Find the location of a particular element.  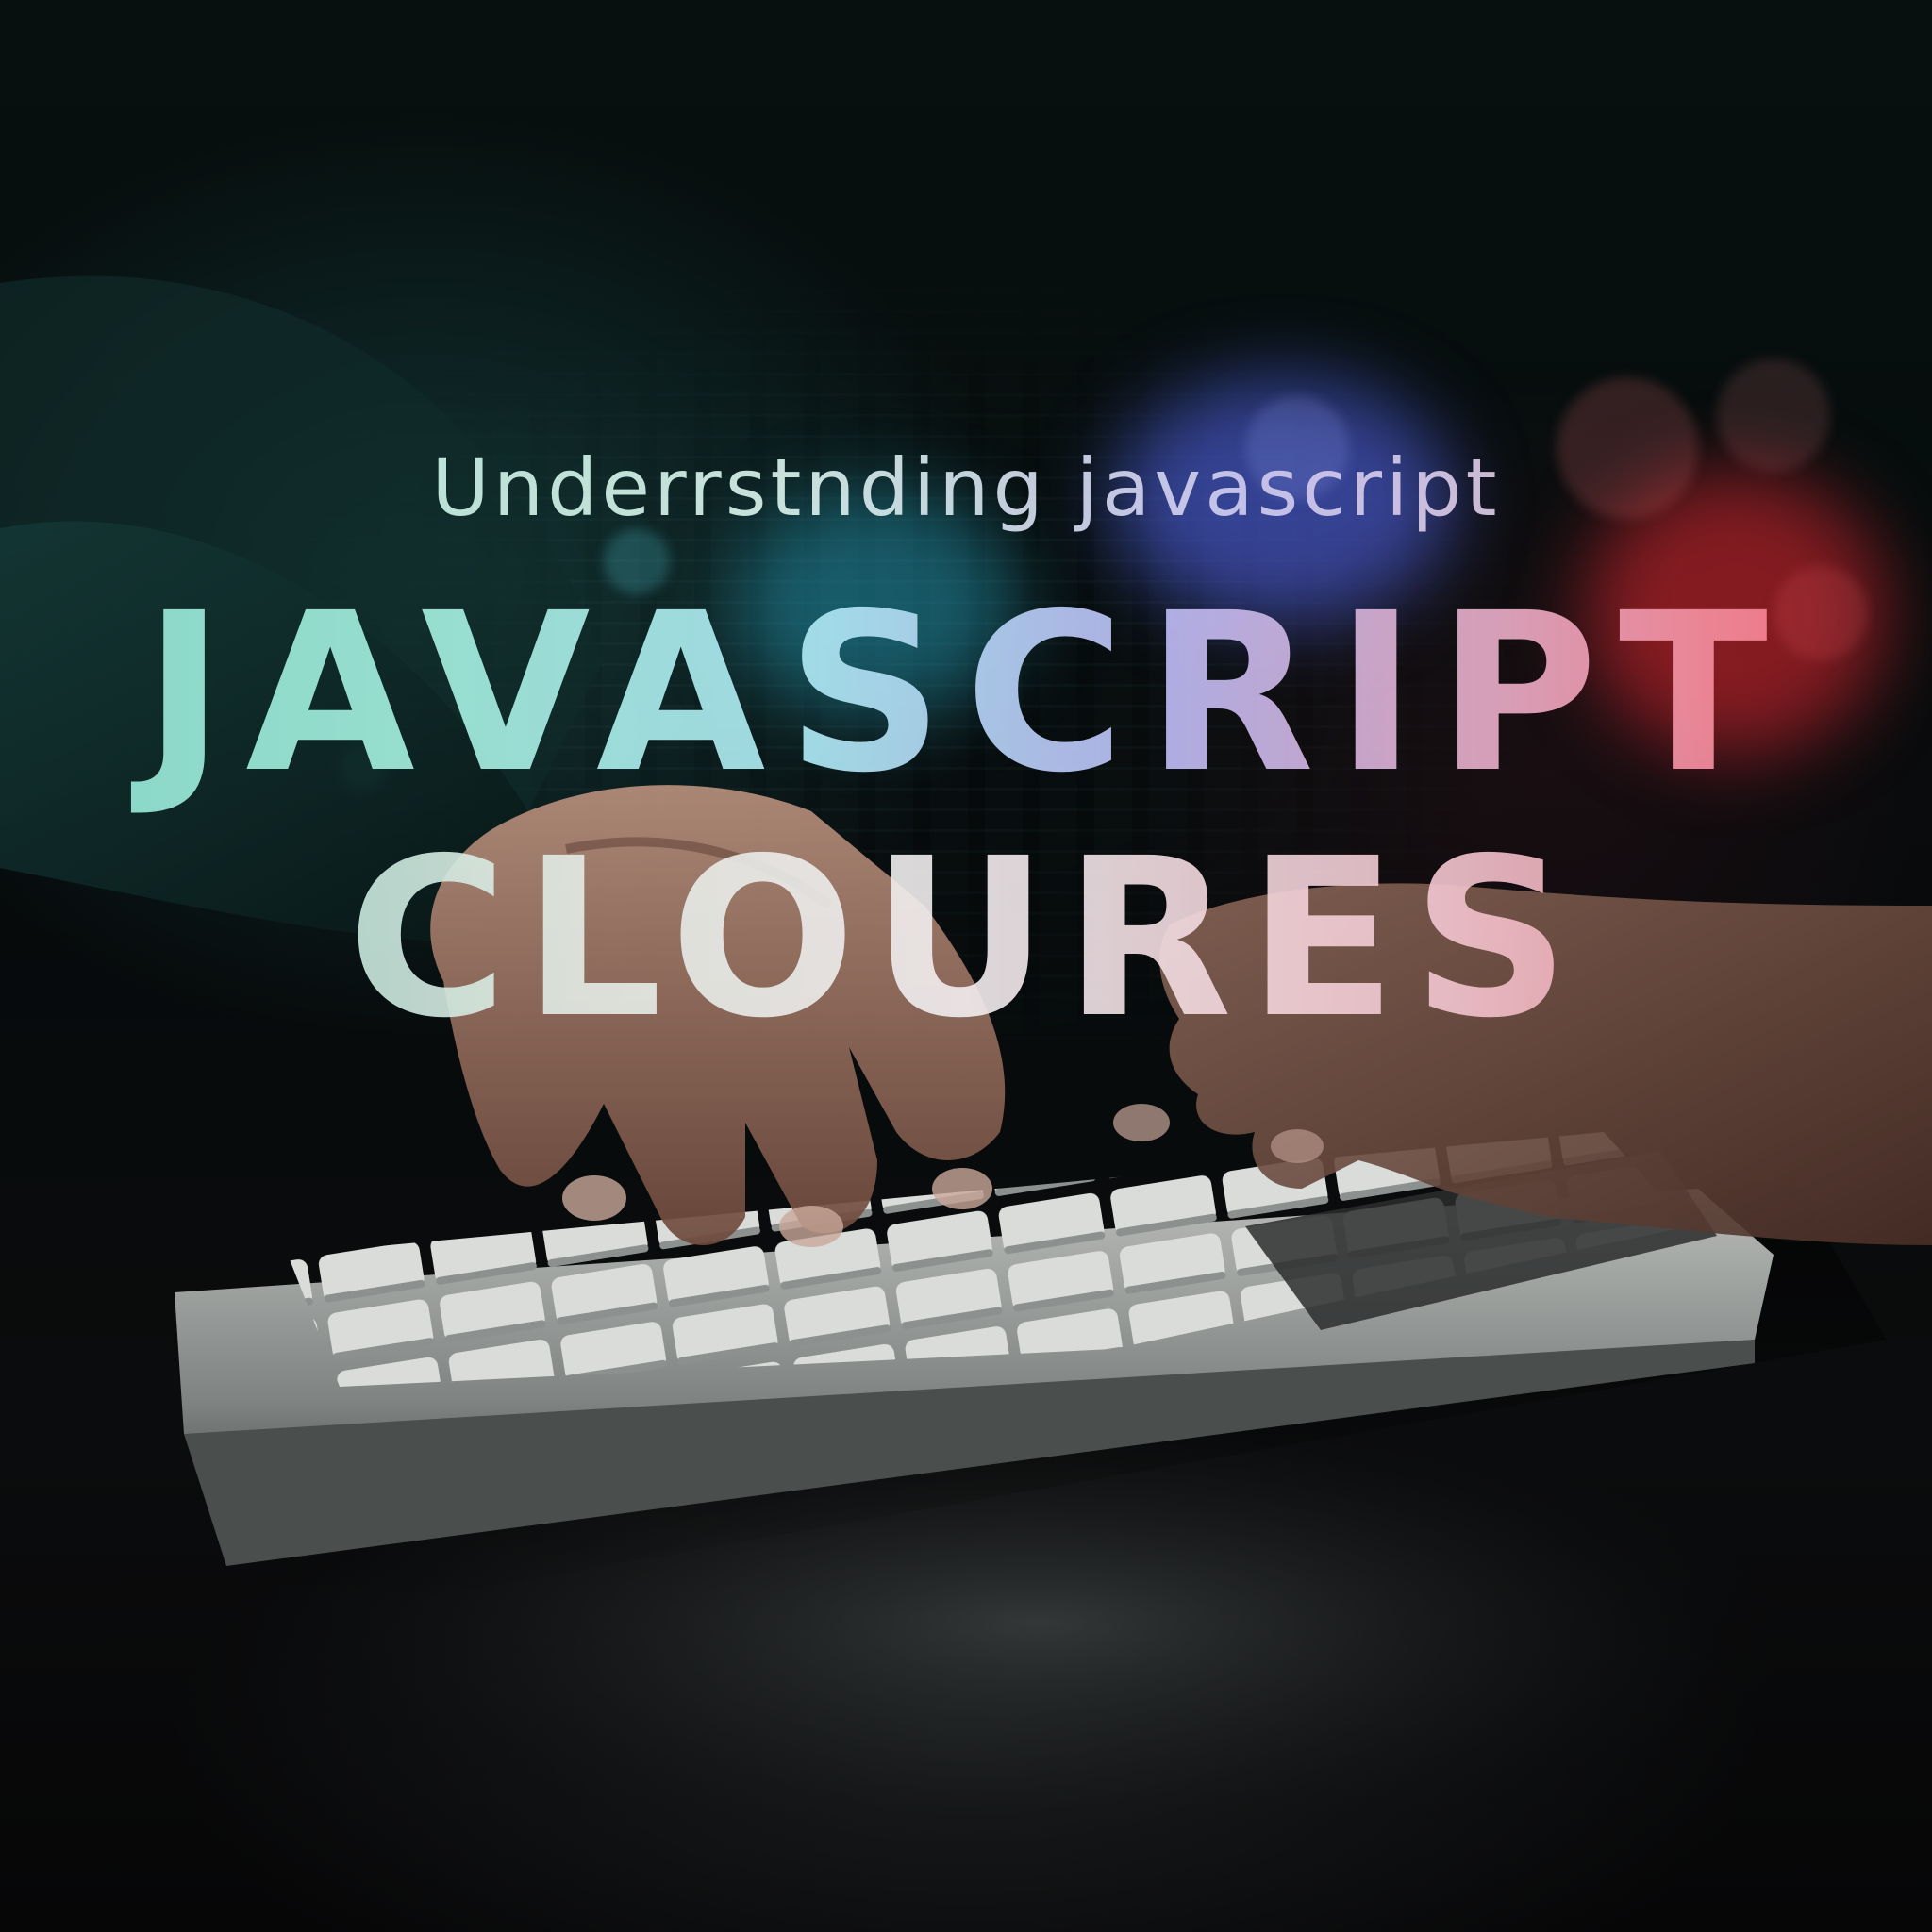

subtitle: Underrstnding javascript is located at coordinates (966, 488).